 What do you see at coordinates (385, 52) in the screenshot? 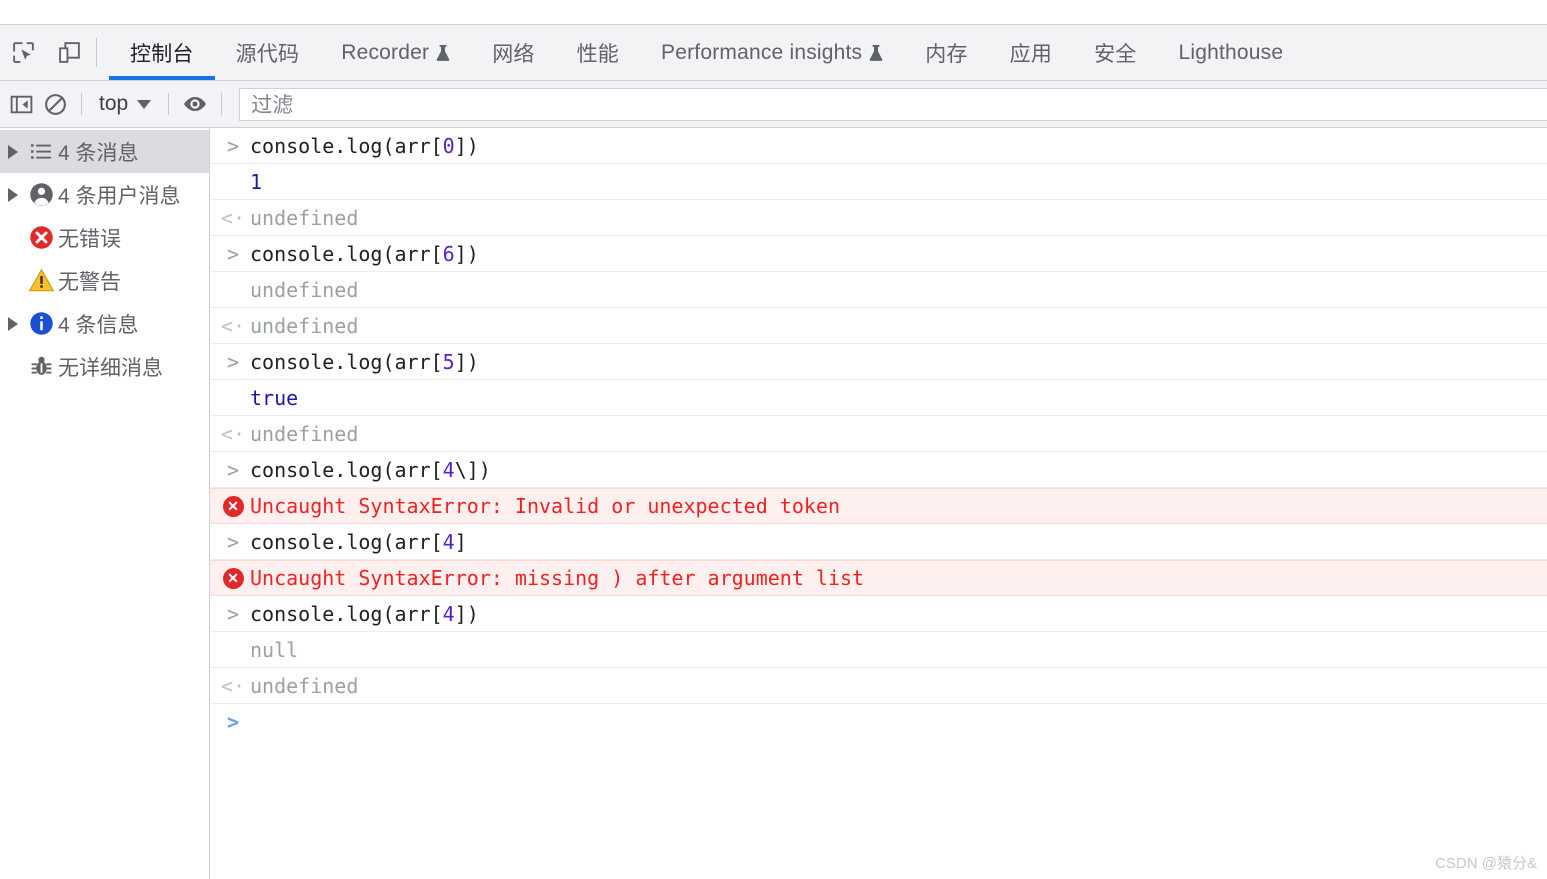
I see `tab-label: Recorder` at bounding box center [385, 52].